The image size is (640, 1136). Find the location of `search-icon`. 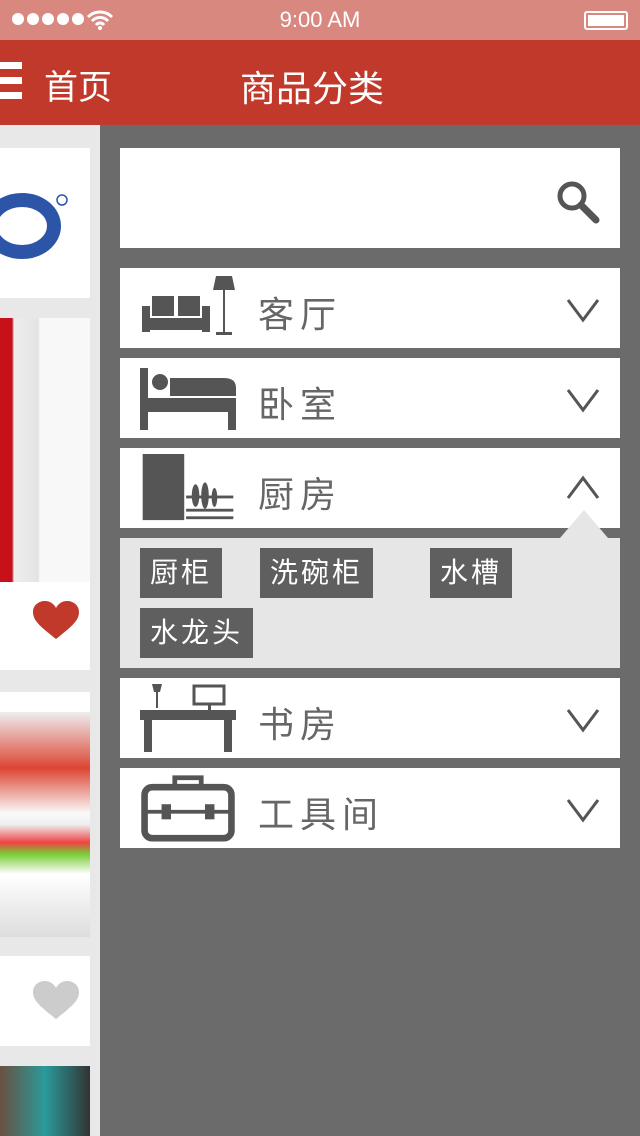

search-icon is located at coordinates (578, 202).